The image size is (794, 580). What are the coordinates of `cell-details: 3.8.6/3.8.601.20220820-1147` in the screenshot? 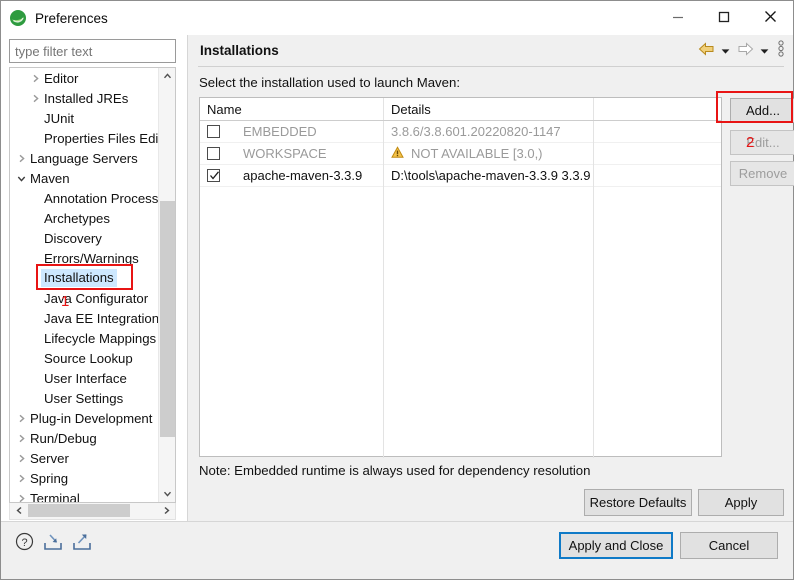 It's located at (476, 131).